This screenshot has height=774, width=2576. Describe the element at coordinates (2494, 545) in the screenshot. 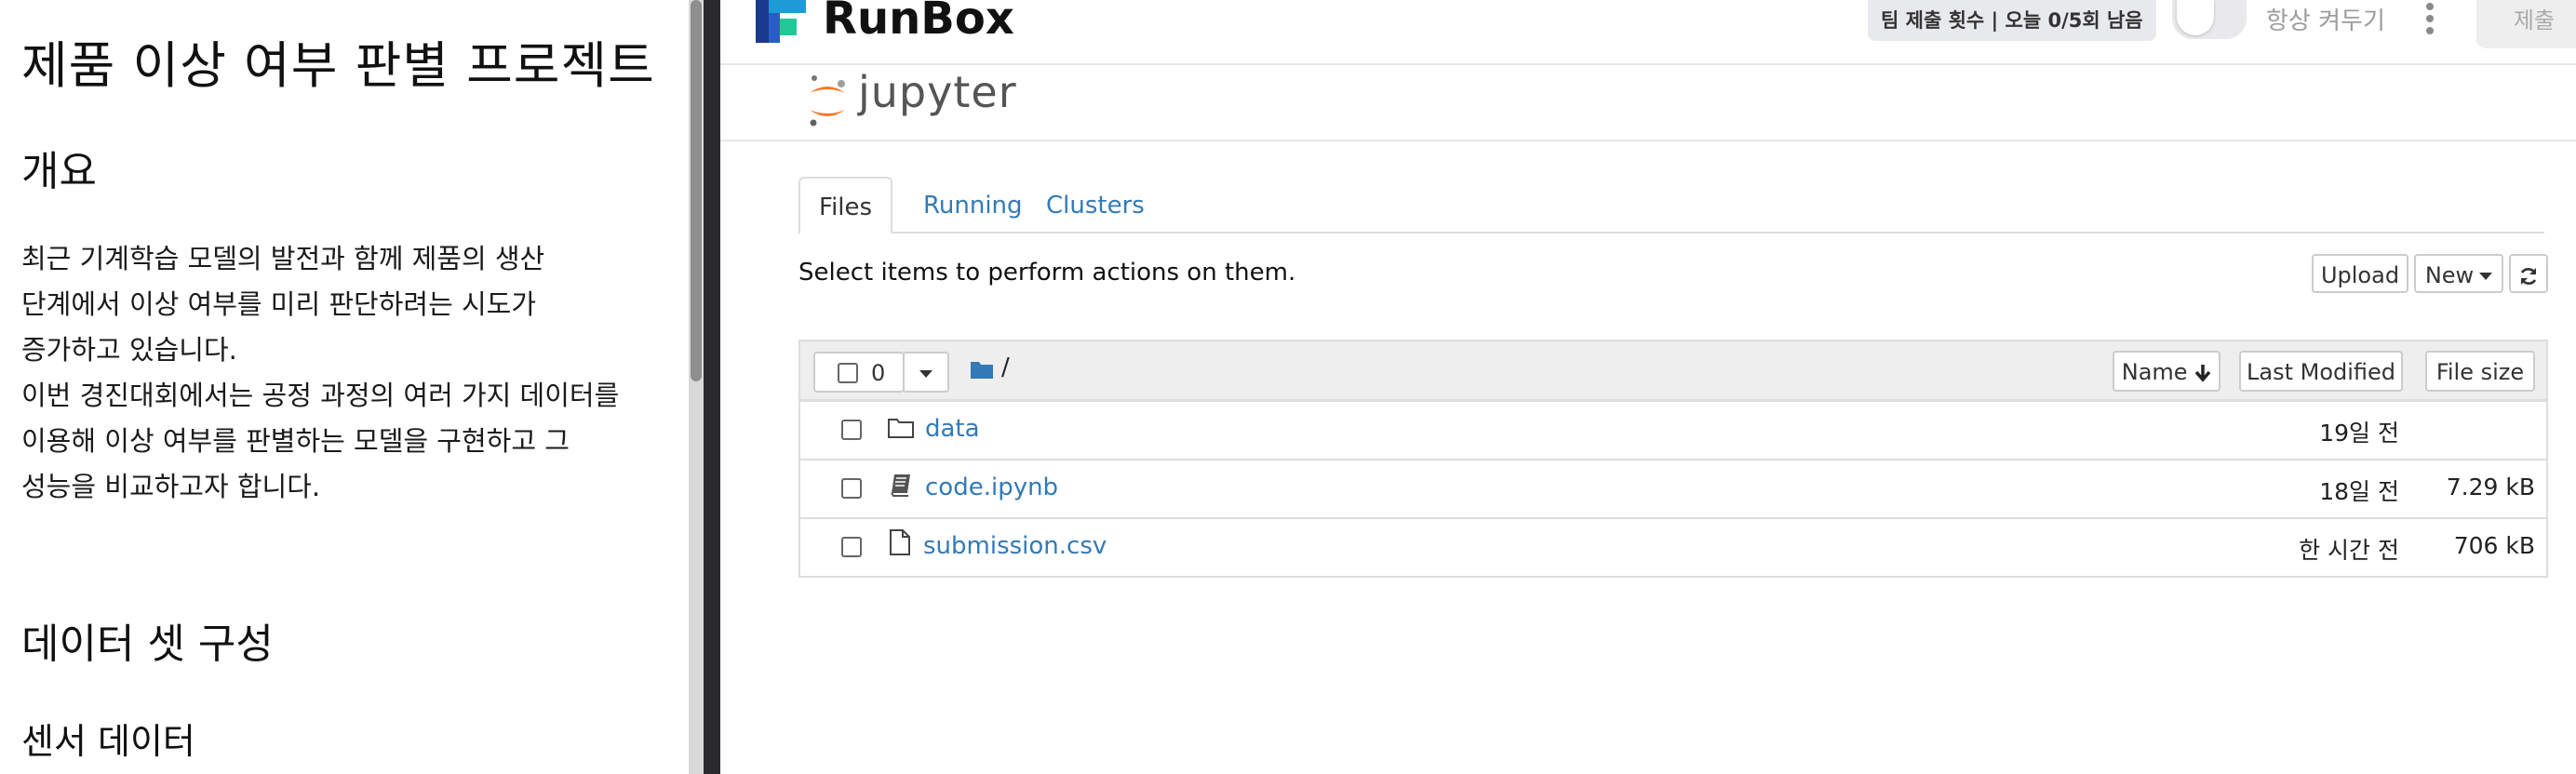

I see `file-size: 706 kB` at that location.